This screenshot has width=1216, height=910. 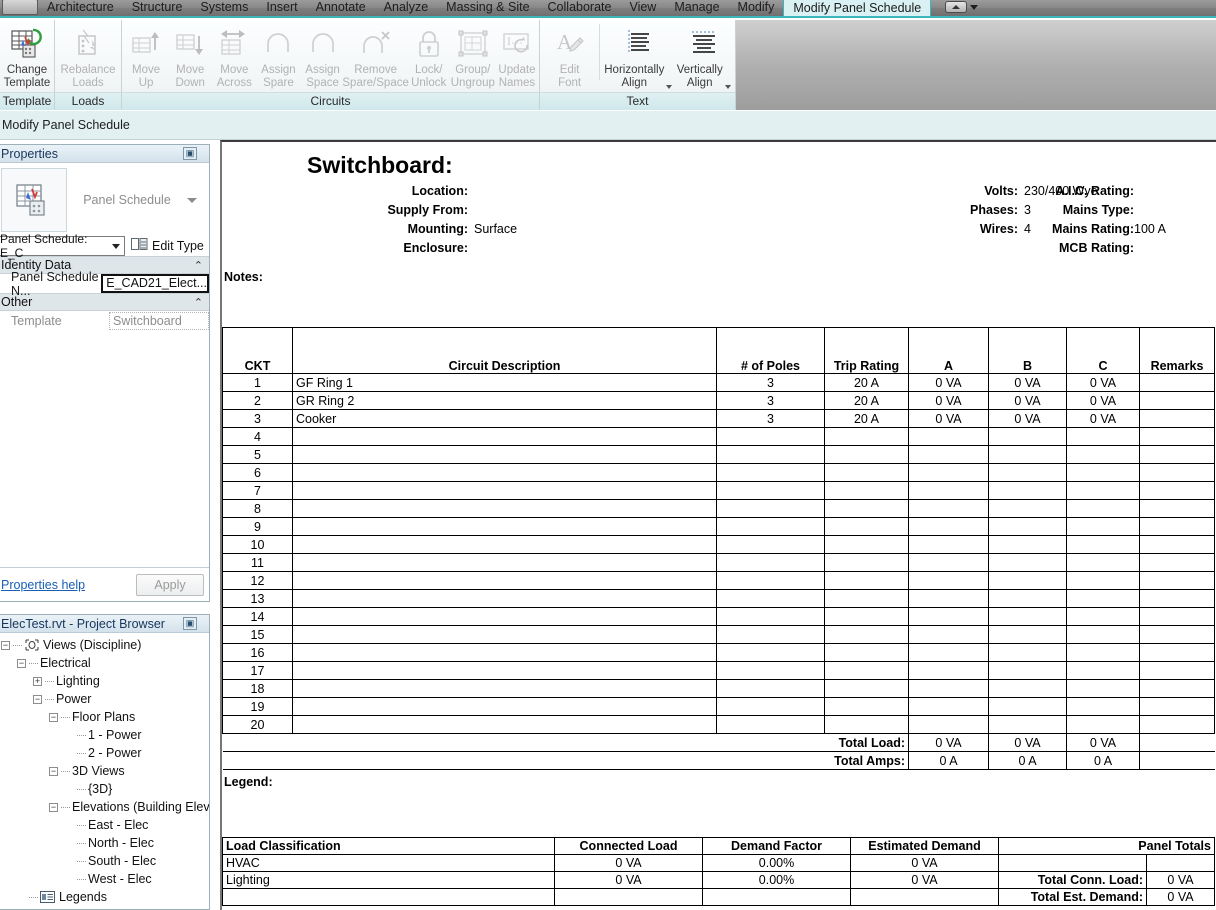 What do you see at coordinates (770, 382) in the screenshot?
I see `cell-poles: 3` at bounding box center [770, 382].